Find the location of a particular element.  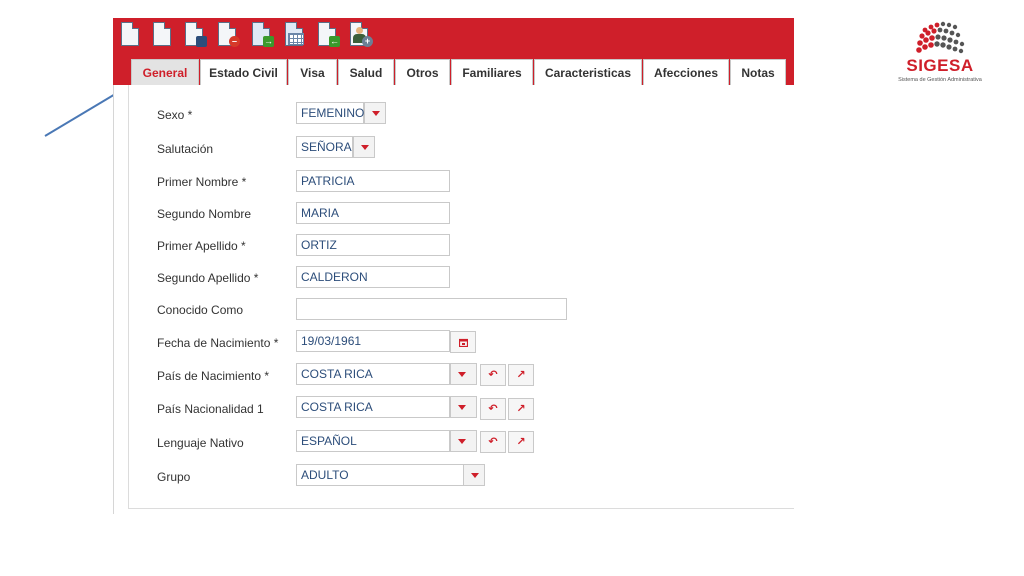

lenguaje-nativo-dropdown-arrow-icon is located at coordinates (463, 441).